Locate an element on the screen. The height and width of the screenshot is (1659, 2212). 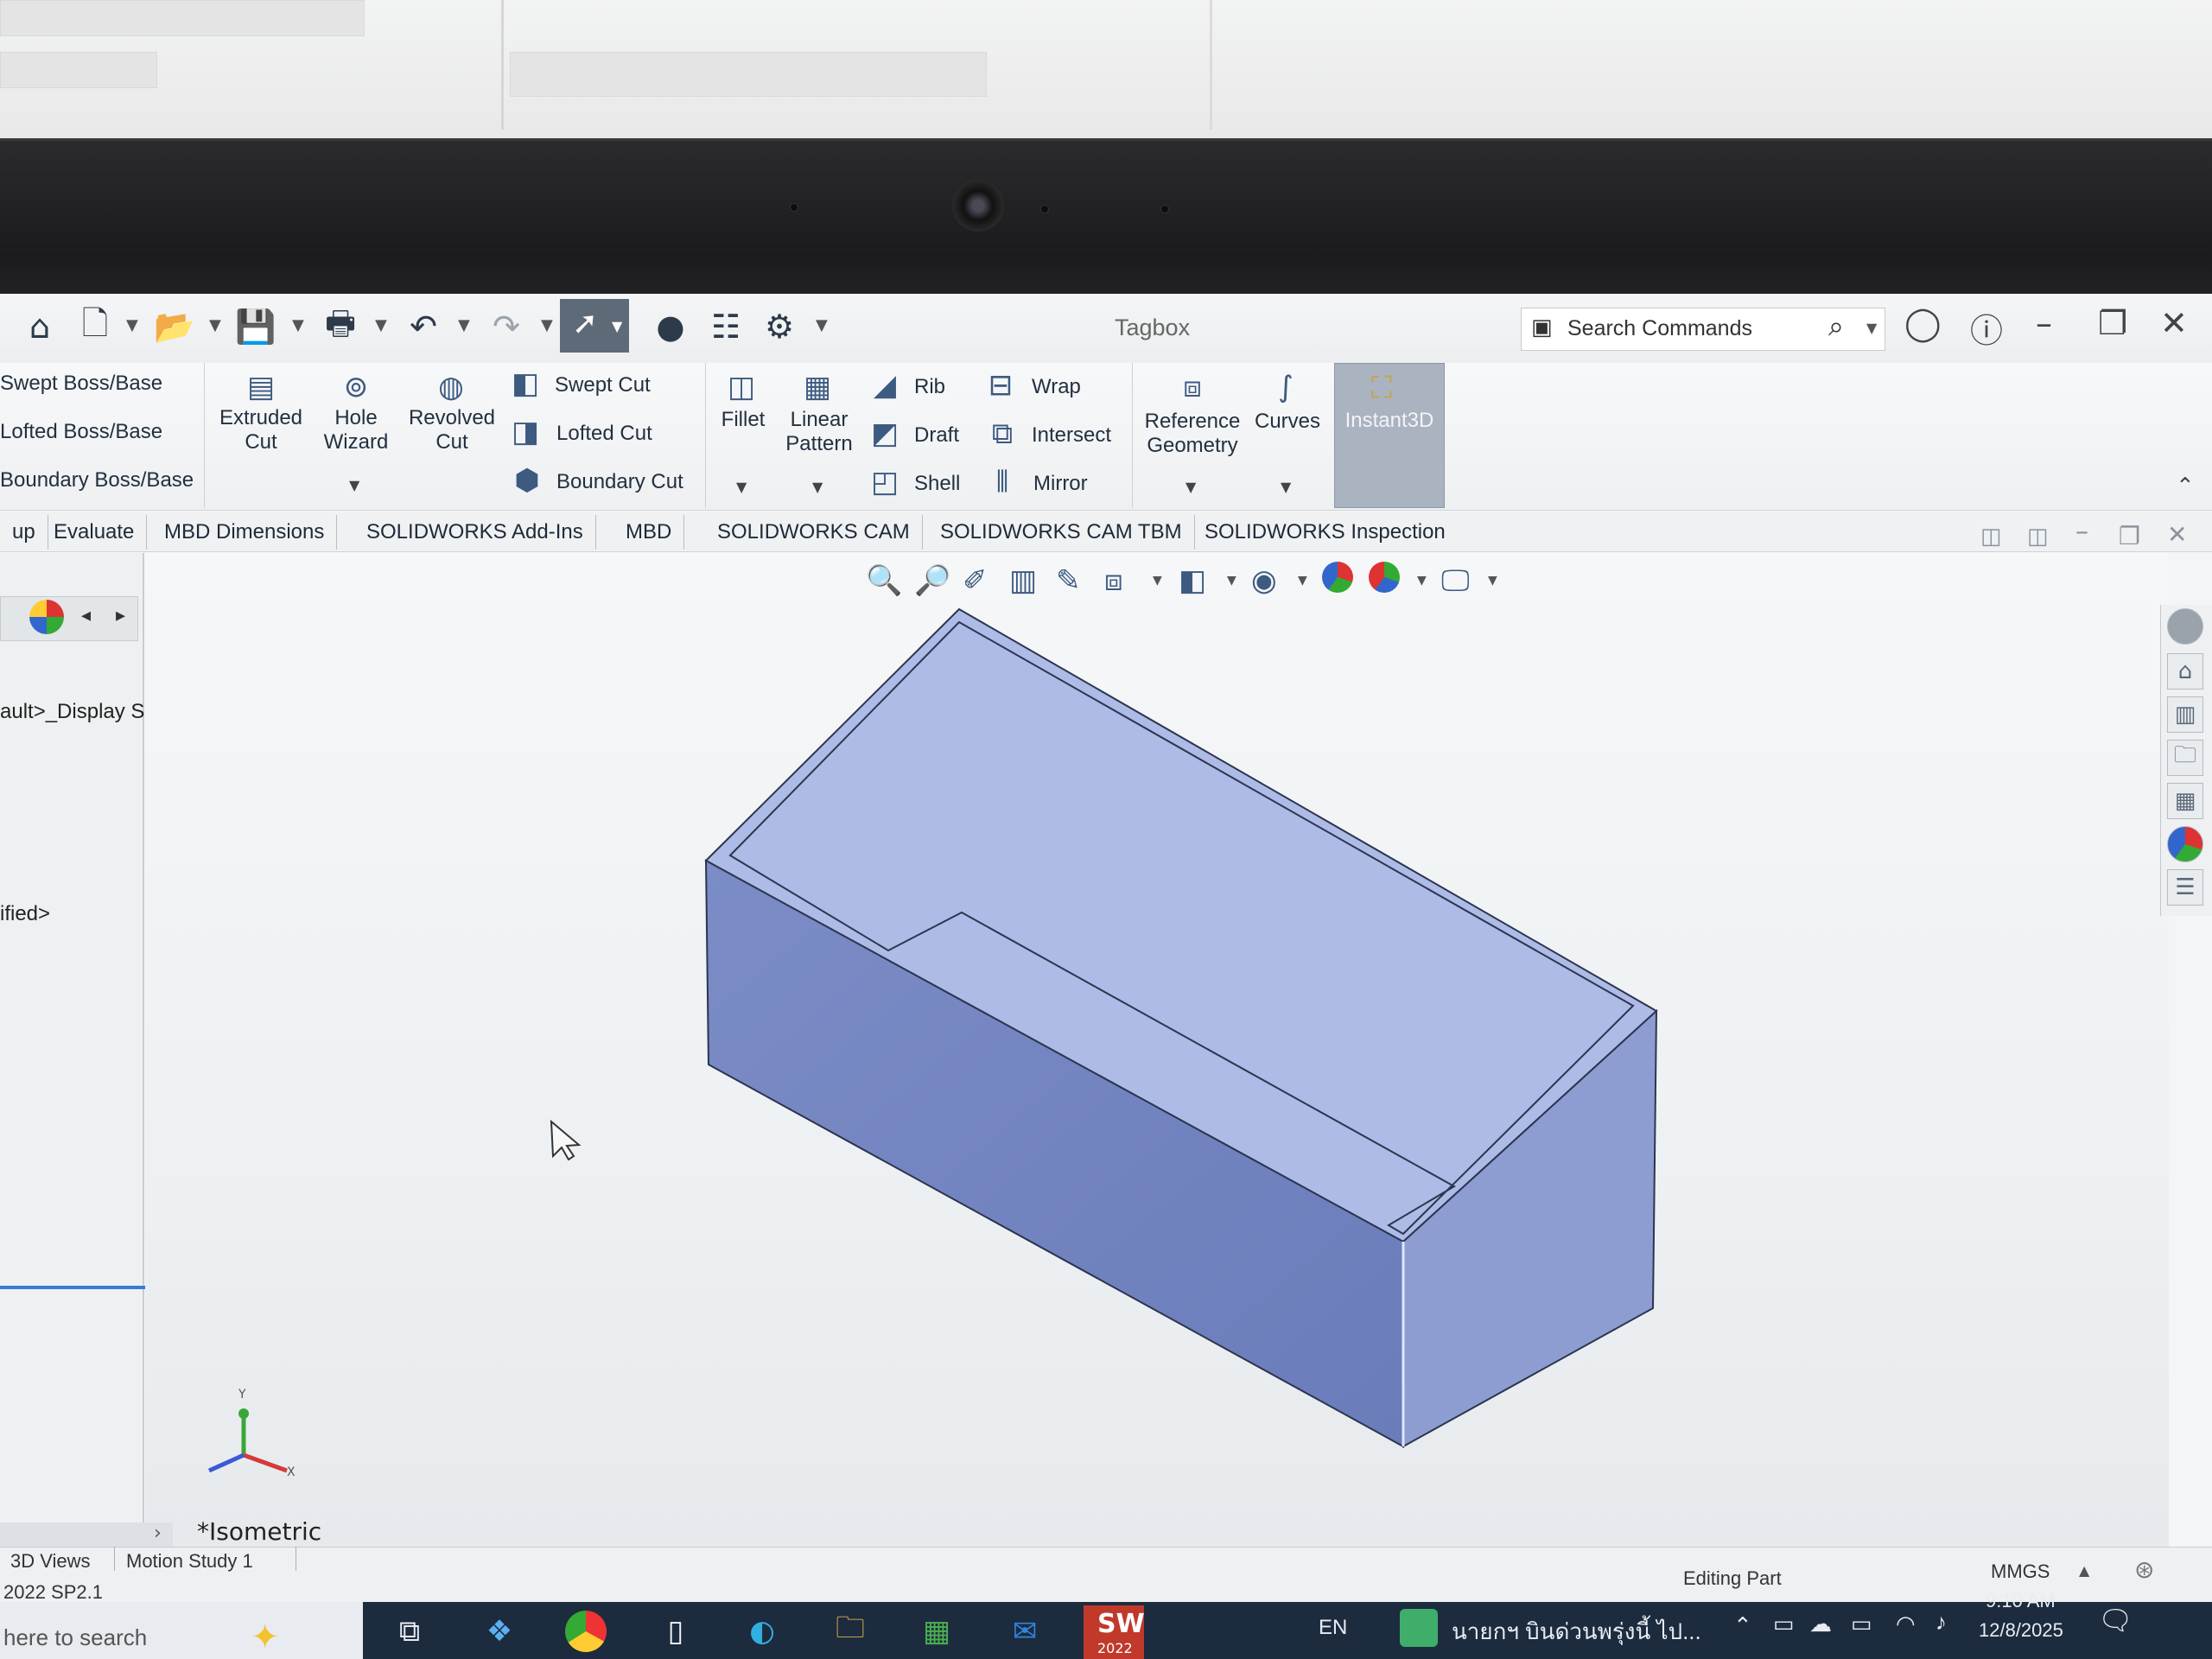
edge-icon: ◐ is located at coordinates (762, 1631).